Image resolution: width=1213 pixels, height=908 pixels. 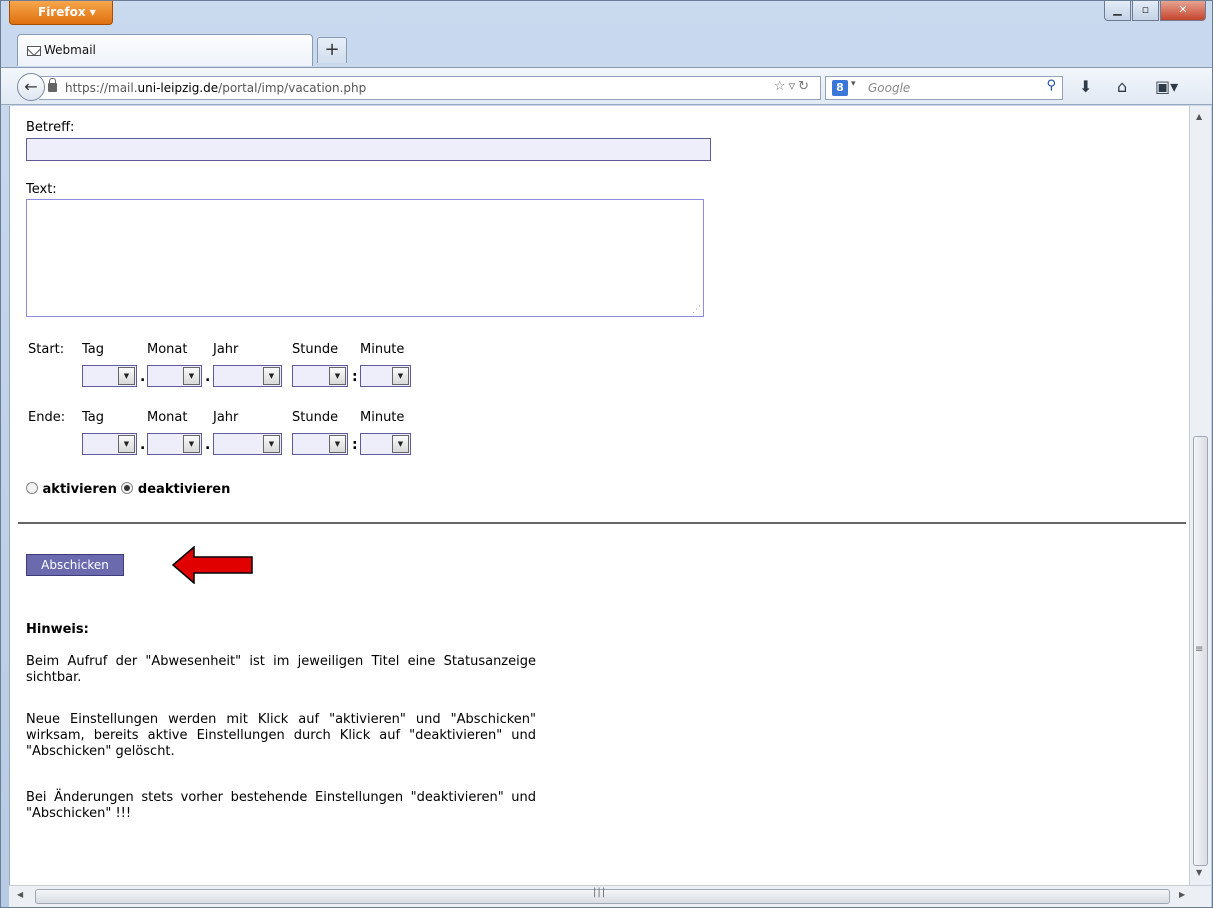 What do you see at coordinates (247, 444) in the screenshot?
I see `end-year-select: ▼` at bounding box center [247, 444].